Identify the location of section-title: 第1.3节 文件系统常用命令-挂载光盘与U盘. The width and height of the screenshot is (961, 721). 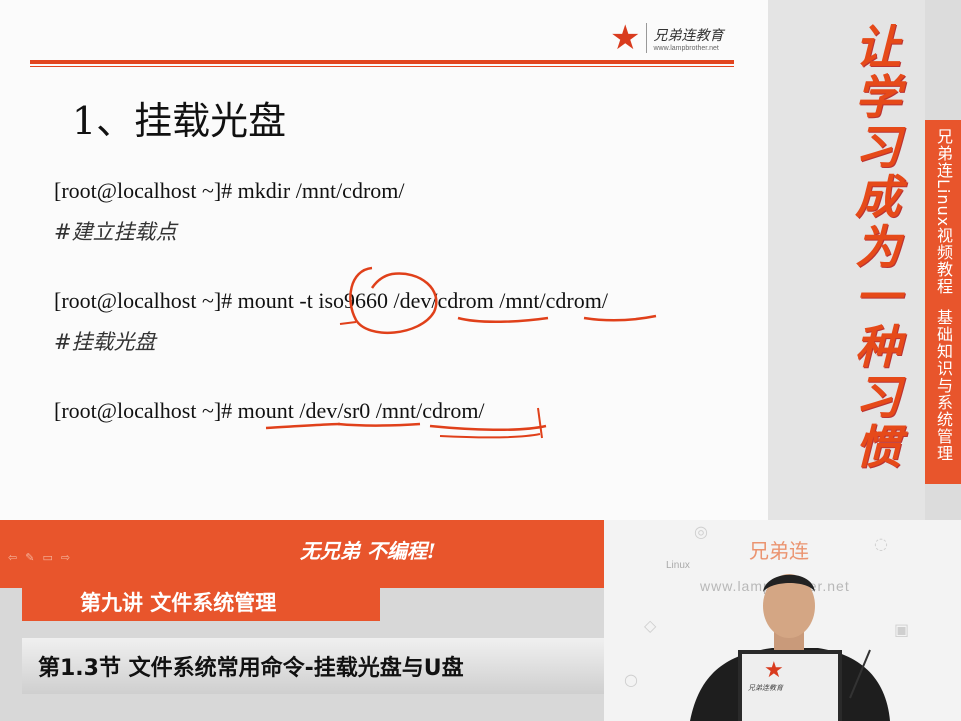
(251, 668).